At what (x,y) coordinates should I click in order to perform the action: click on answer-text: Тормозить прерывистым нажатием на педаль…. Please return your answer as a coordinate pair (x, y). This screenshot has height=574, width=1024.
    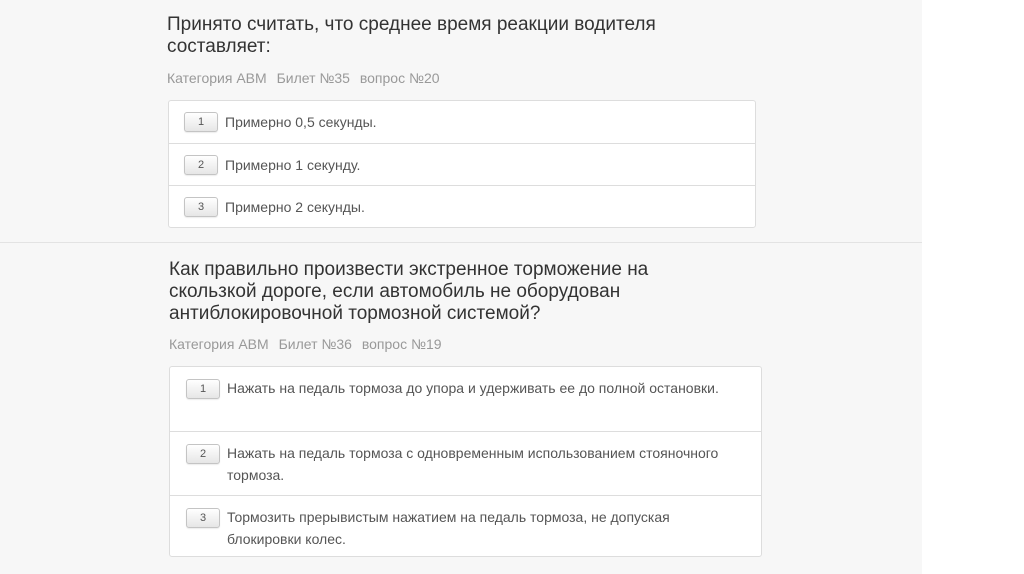
    Looking at the image, I should click on (448, 528).